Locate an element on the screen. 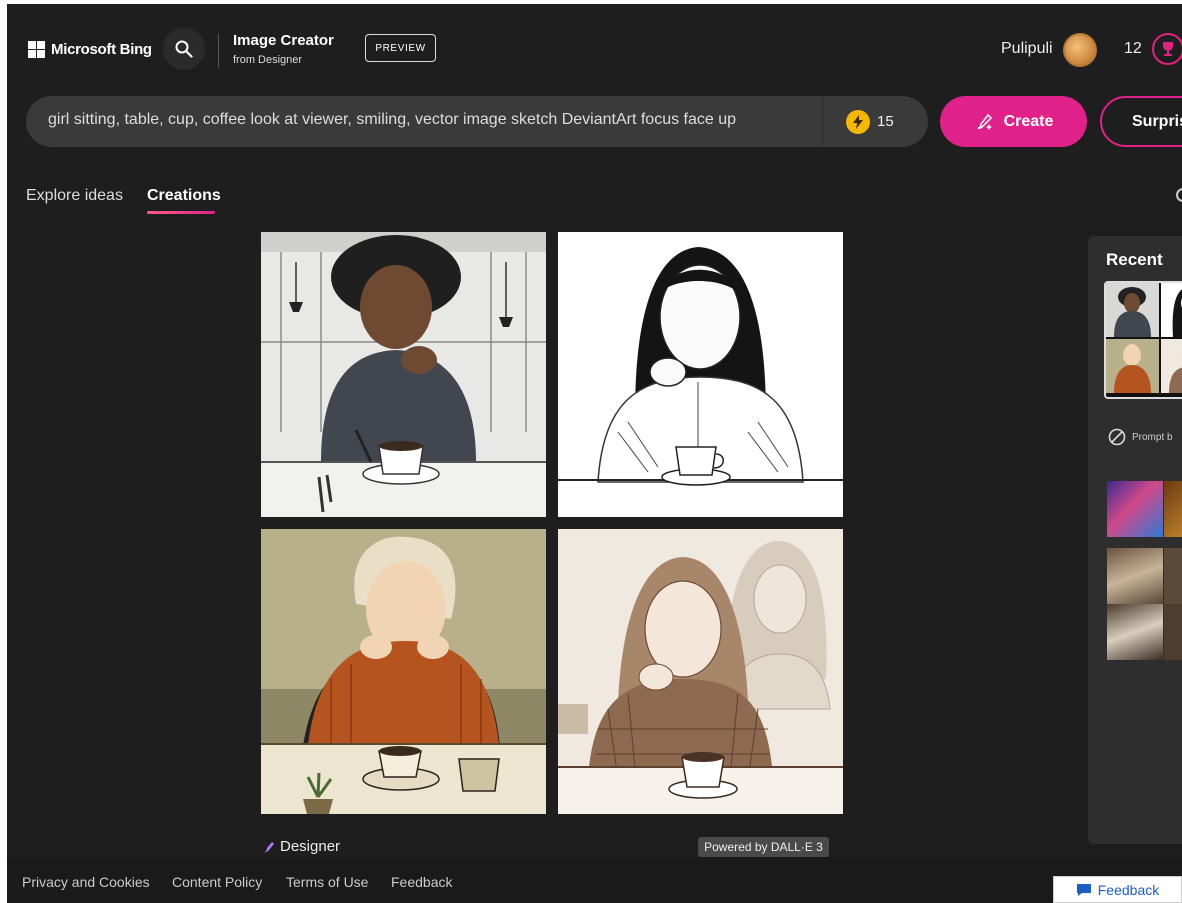 Image resolution: width=1182 pixels, height=903 pixels. designer-label: Designer is located at coordinates (310, 846).